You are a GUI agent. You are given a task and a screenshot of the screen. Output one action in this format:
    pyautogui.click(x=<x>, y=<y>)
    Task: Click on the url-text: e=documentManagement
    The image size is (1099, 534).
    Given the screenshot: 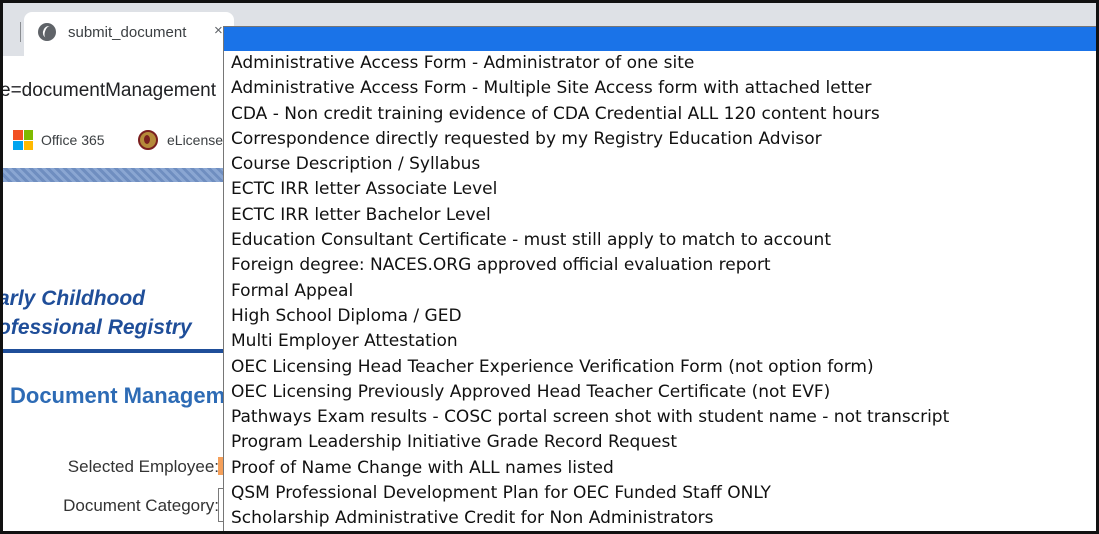 What is the action you would take?
    pyautogui.click(x=108, y=91)
    